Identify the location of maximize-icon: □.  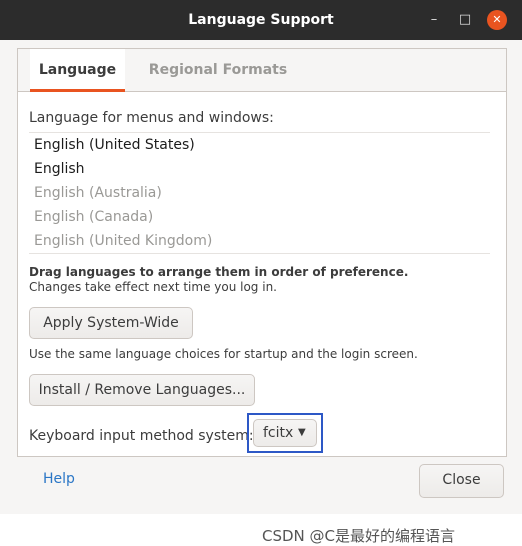
(465, 20).